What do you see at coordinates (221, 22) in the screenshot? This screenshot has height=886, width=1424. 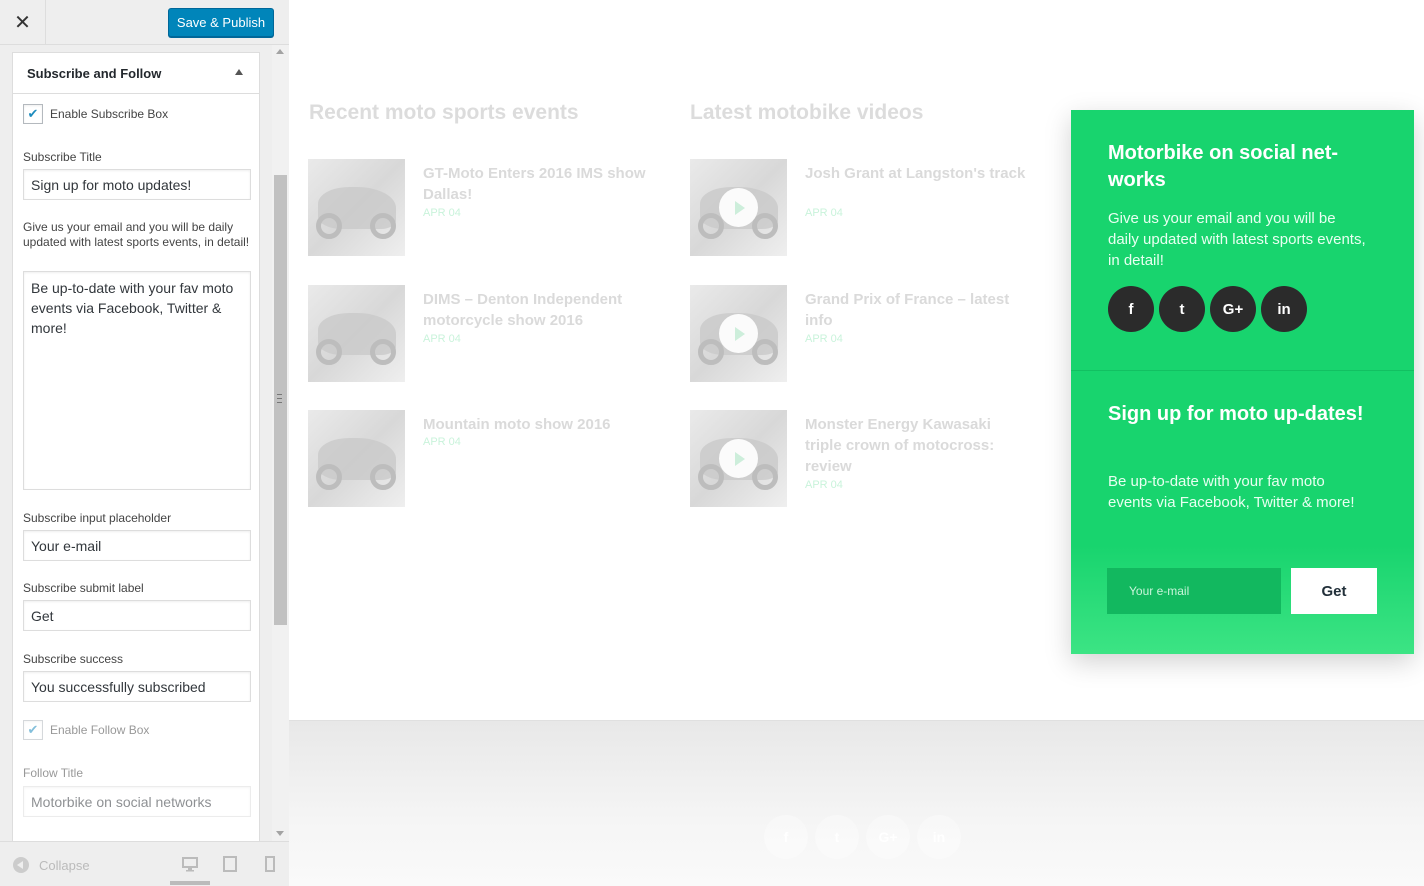 I see `save-publish-button: Save & Publish` at bounding box center [221, 22].